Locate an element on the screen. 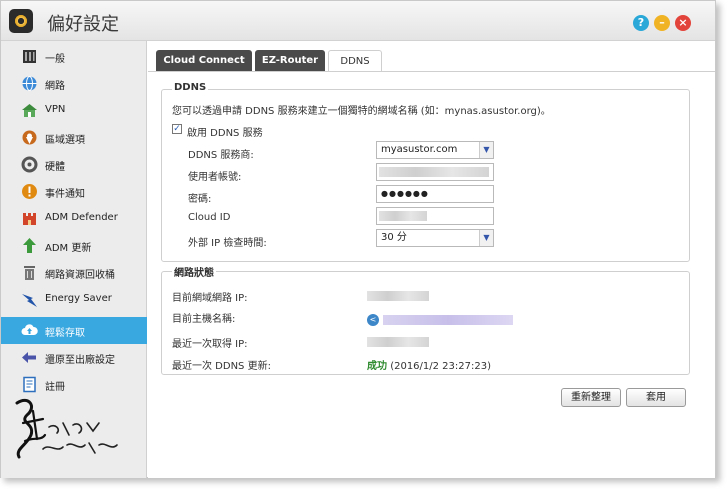 The width and height of the screenshot is (728, 490). sidebar-item-network: 網路 is located at coordinates (74, 83).